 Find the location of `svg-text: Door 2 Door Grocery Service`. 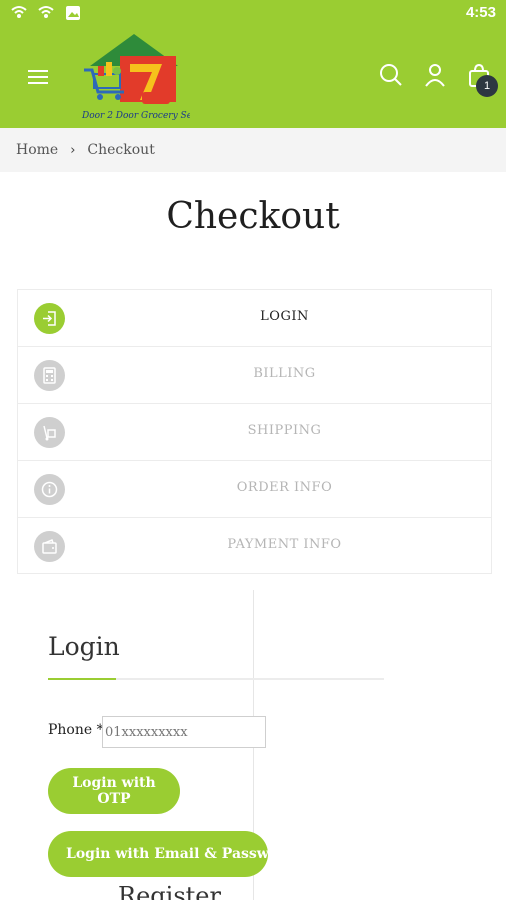

svg-text: Door 2 Door Grocery Service is located at coordinates (135, 116).